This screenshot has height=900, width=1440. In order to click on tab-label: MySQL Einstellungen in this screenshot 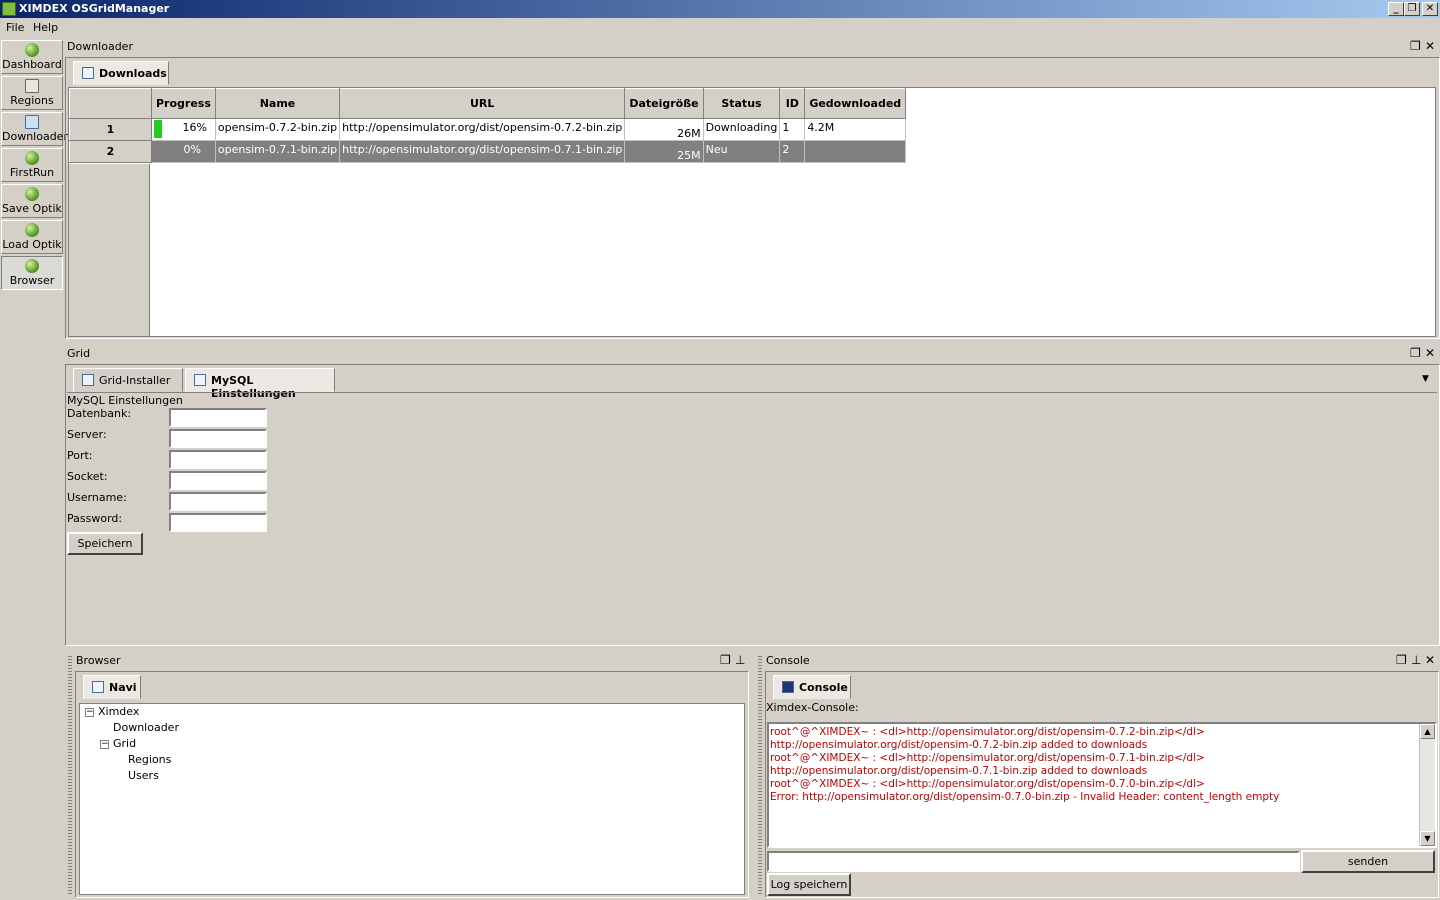, I will do `click(253, 387)`.